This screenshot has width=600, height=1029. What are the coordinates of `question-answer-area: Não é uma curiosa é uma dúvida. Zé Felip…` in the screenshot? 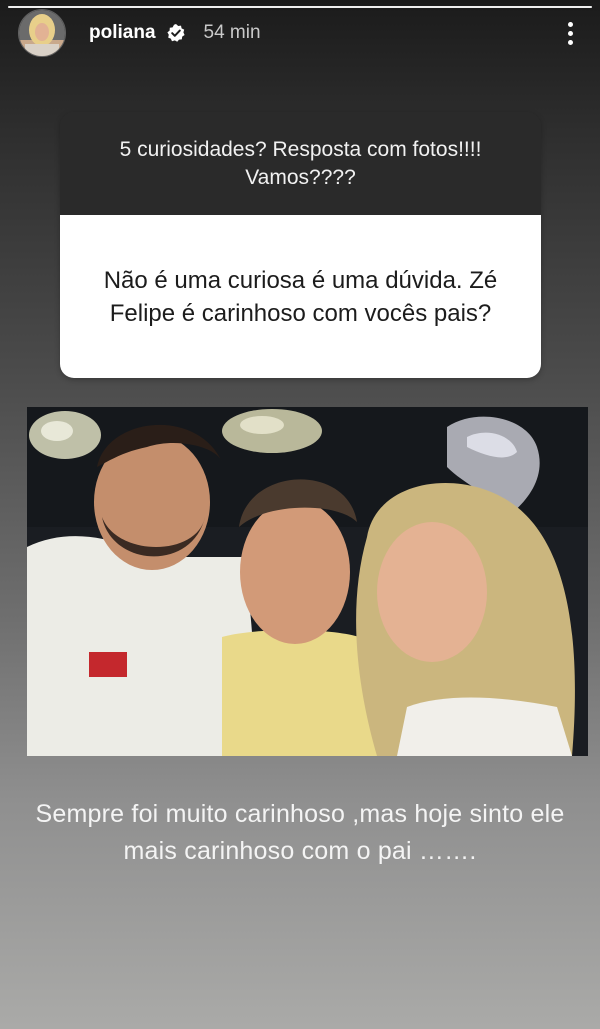 It's located at (300, 296).